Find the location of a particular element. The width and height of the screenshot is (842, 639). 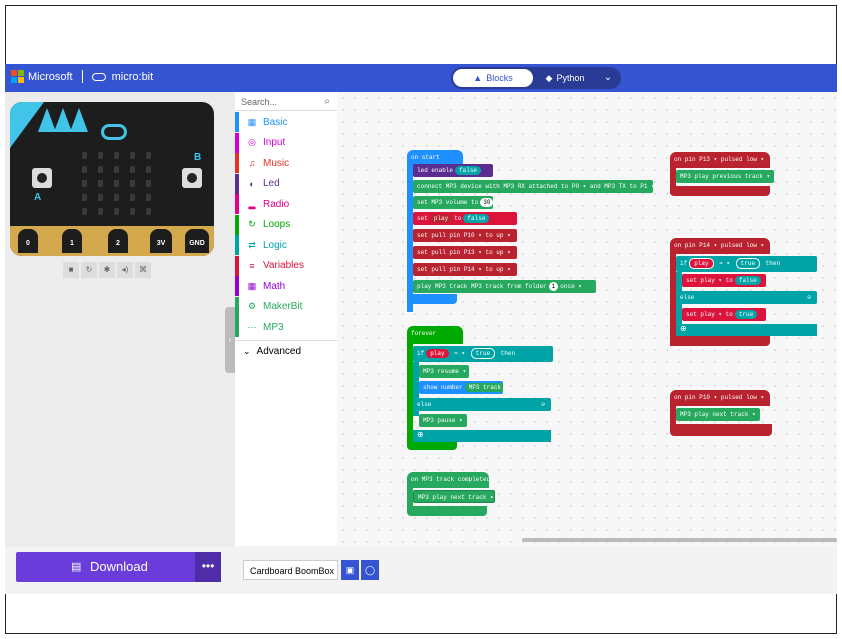

toolbox-category-math: ▦ Math is located at coordinates (286, 286).